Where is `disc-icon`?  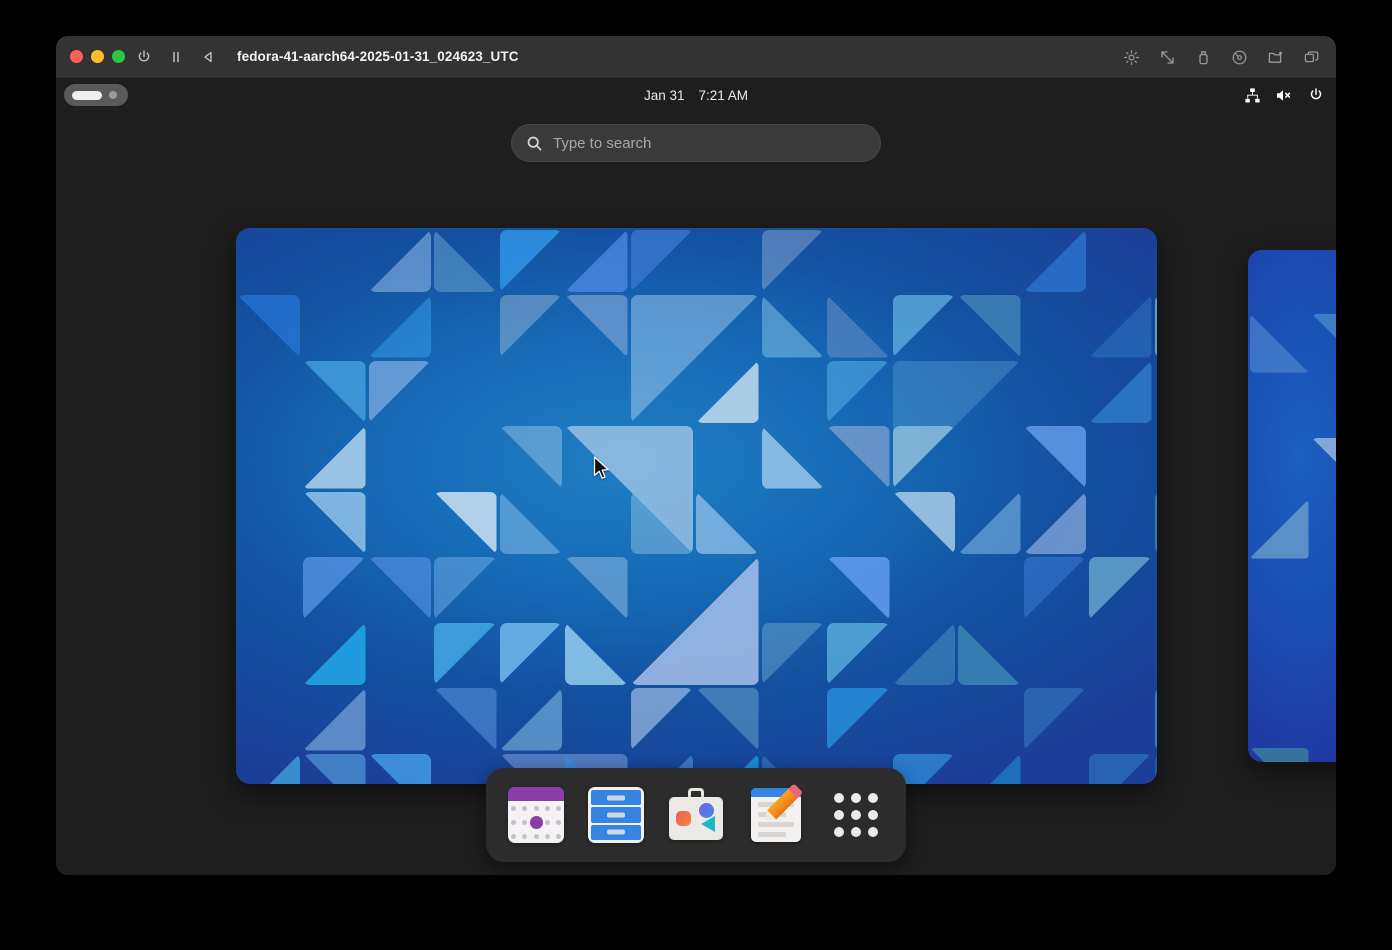
disc-icon is located at coordinates (1239, 57).